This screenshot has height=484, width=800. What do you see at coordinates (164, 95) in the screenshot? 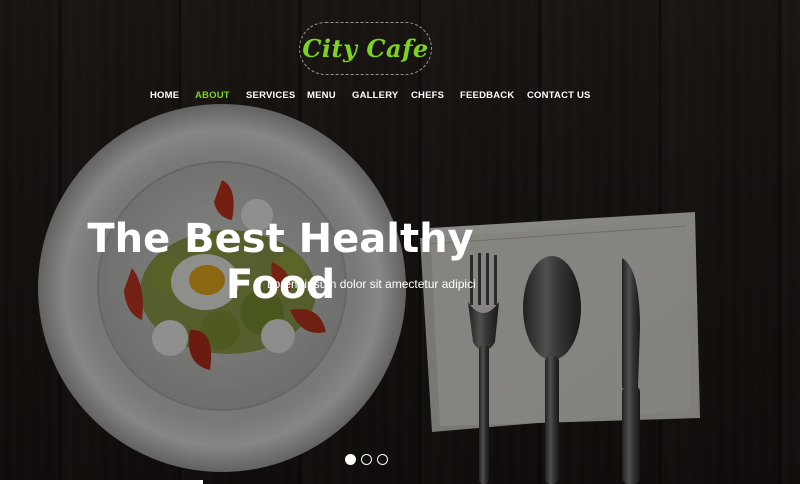
I see `nav-item-home: HOME` at bounding box center [164, 95].